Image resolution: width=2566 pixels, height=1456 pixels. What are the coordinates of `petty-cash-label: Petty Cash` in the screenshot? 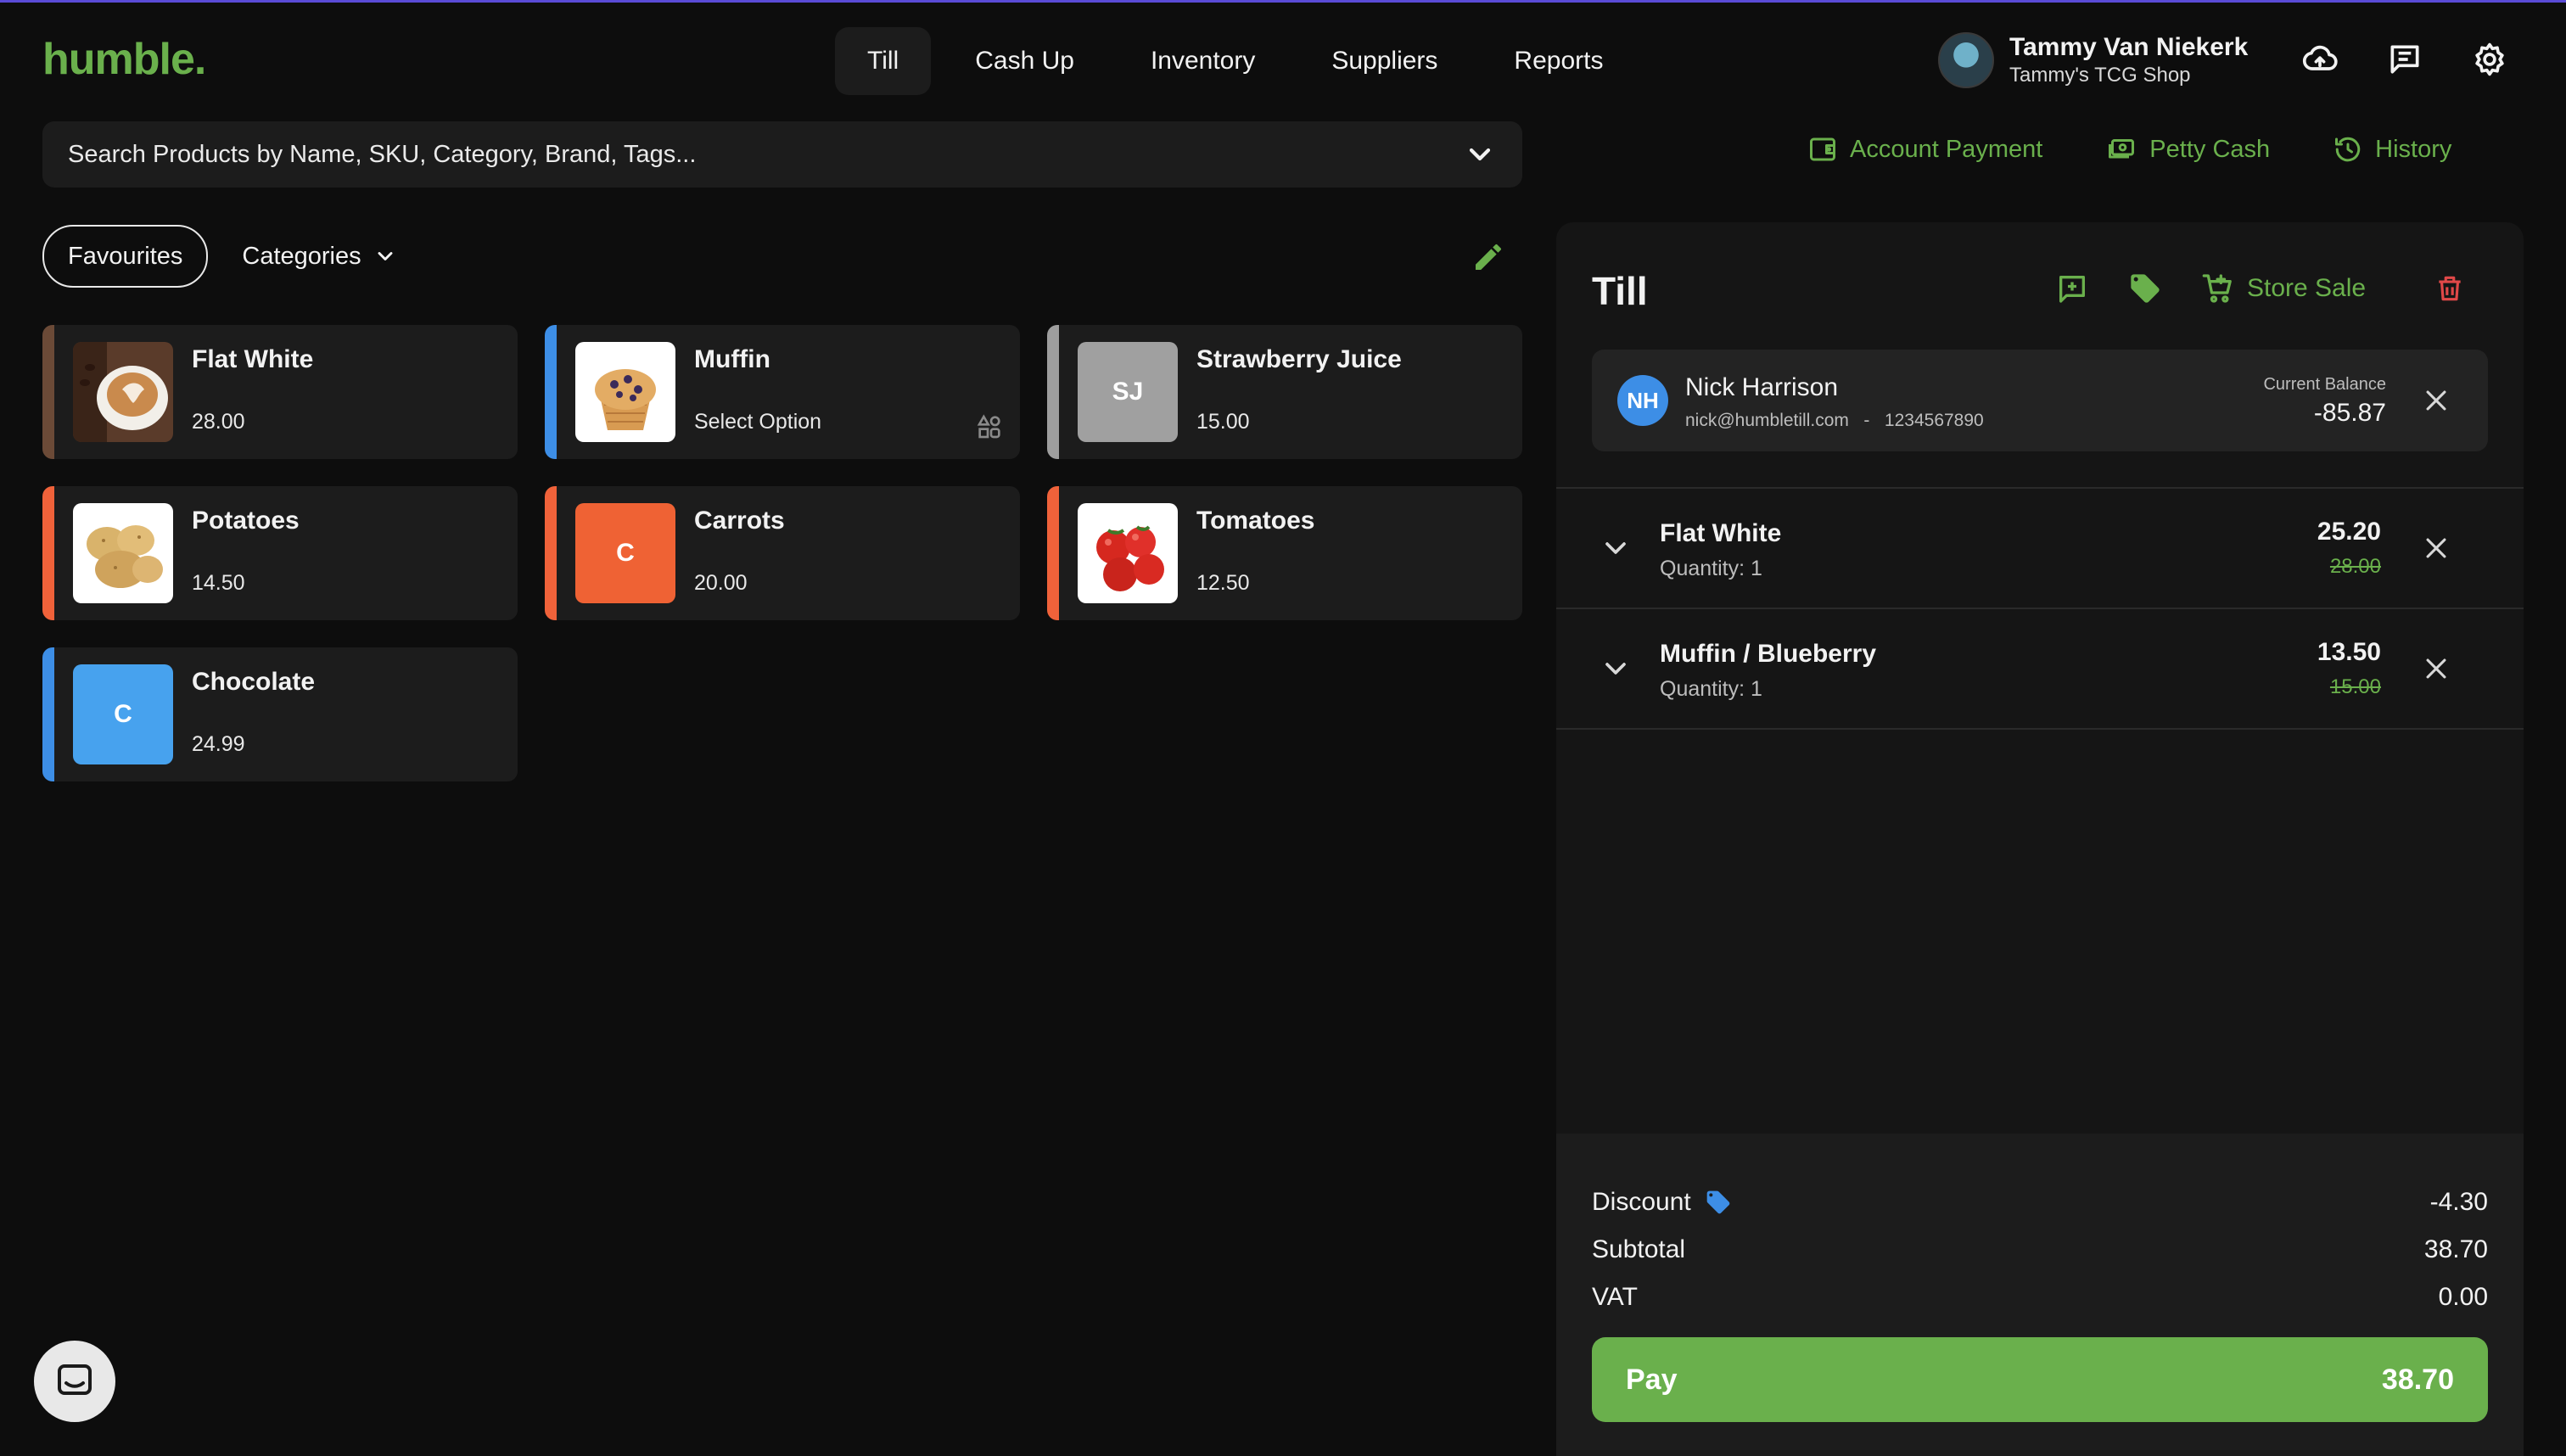 It's located at (2210, 149).